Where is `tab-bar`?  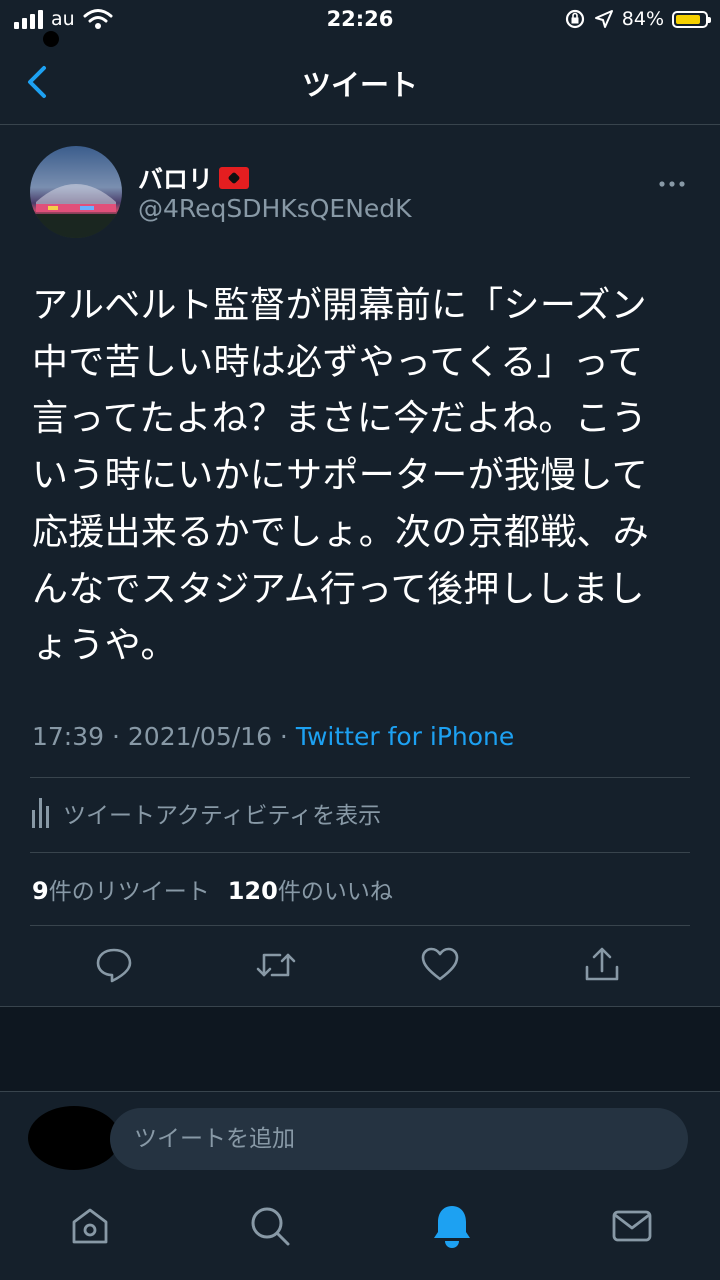 tab-bar is located at coordinates (360, 1236).